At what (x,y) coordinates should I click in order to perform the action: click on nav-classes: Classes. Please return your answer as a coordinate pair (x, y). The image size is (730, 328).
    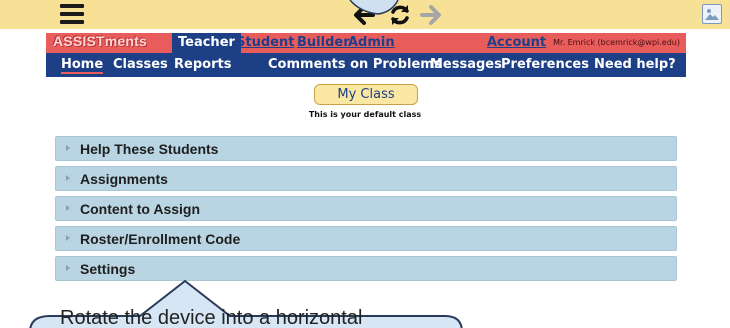
    Looking at the image, I should click on (140, 64).